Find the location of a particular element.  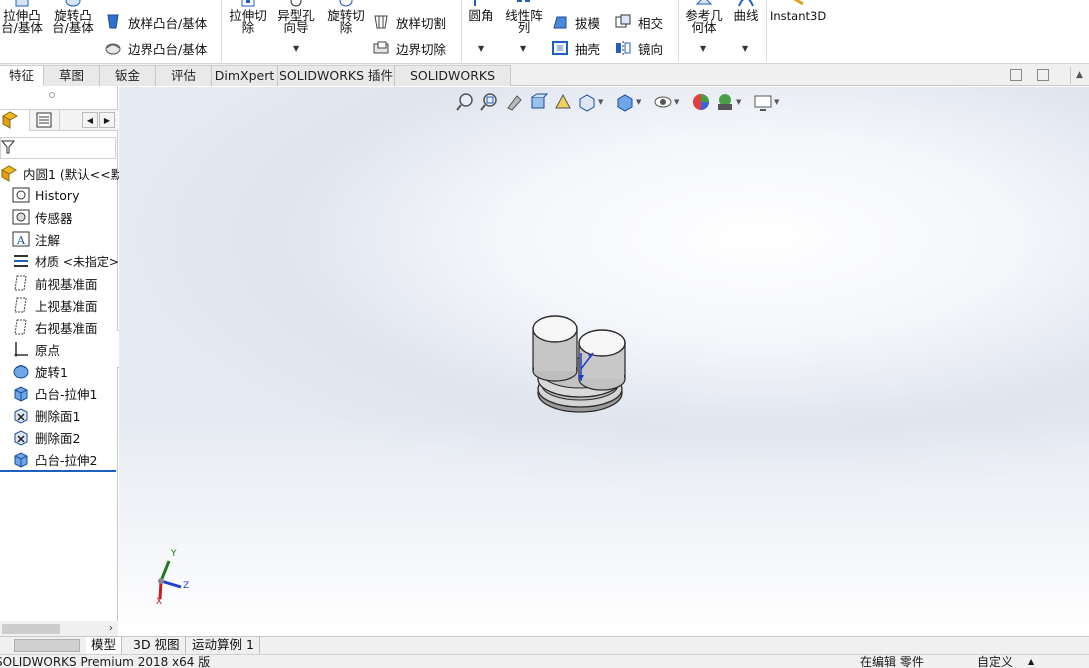

tree-item-label: 凸台-拉伸2 is located at coordinates (66, 460).